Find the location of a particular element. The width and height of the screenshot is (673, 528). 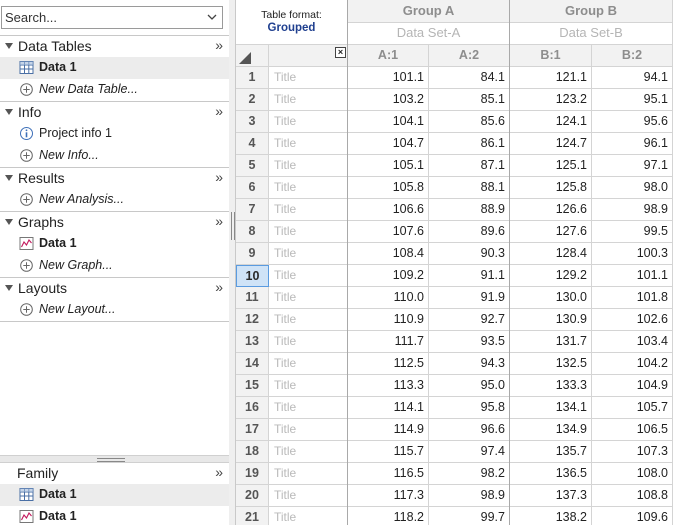

row-number: 12 is located at coordinates (252, 320).